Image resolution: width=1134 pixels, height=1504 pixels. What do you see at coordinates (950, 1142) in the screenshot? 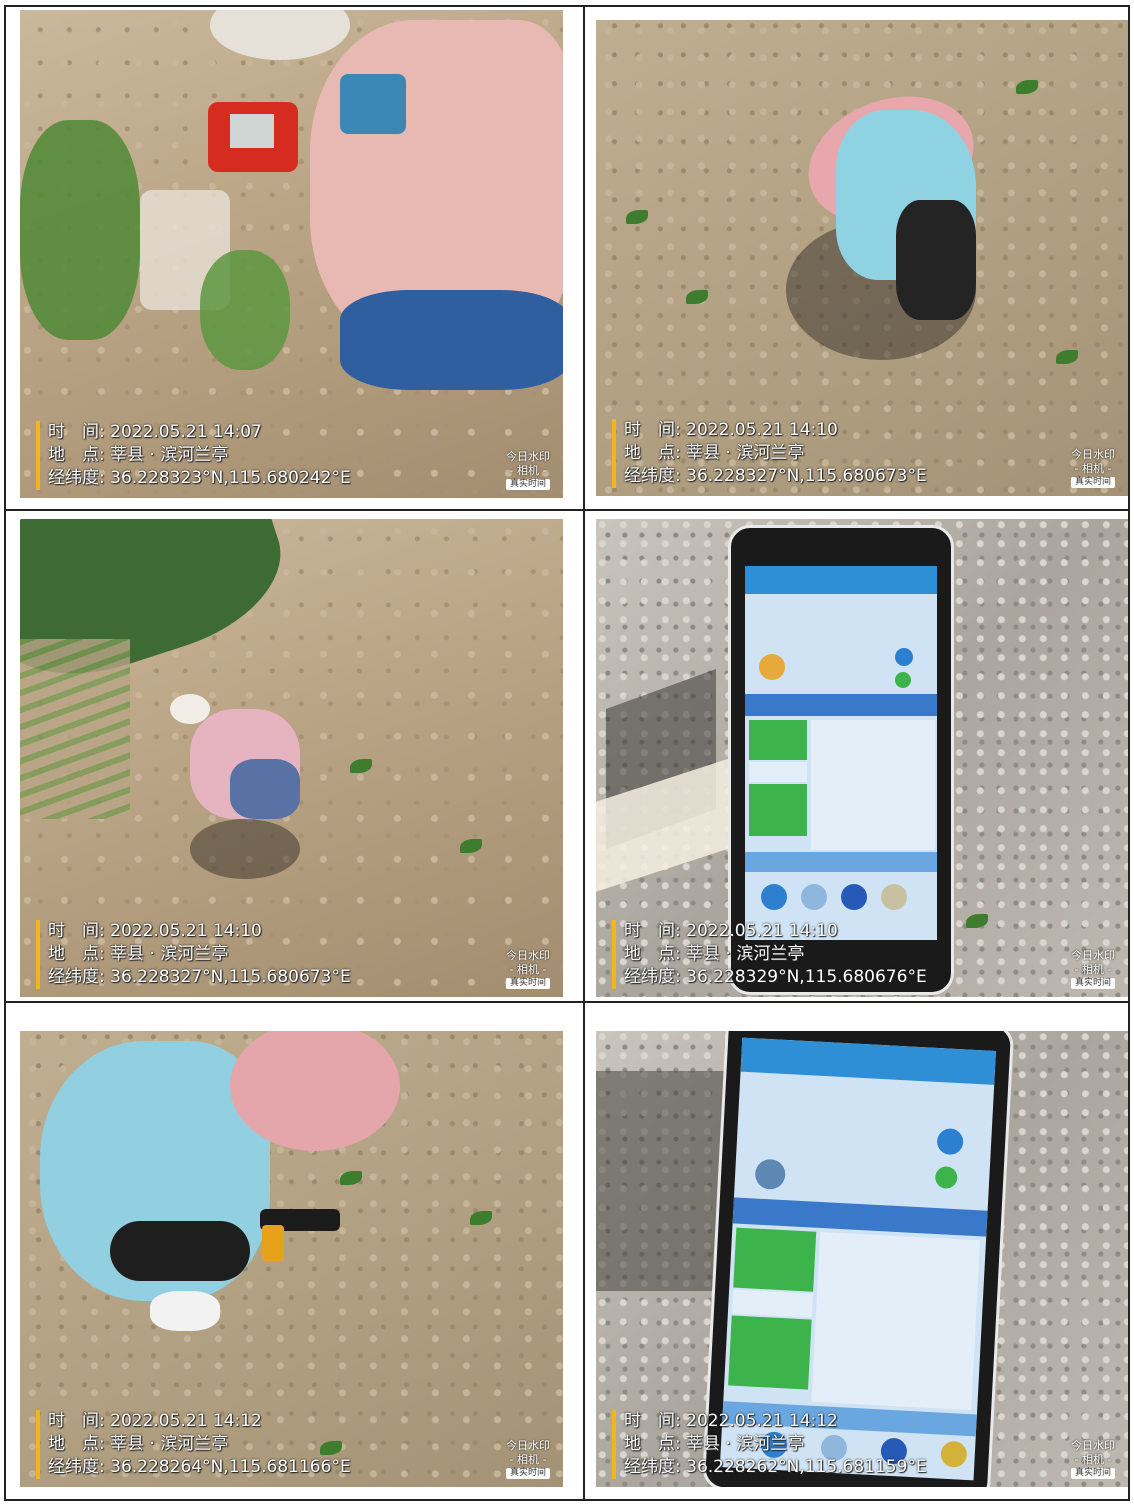
I see `refresh-icon` at bounding box center [950, 1142].